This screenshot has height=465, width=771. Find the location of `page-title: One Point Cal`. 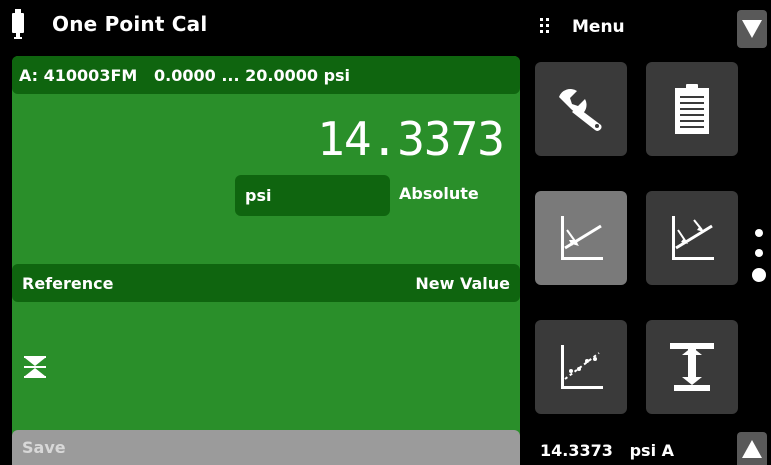

page-title: One Point Cal is located at coordinates (130, 24).